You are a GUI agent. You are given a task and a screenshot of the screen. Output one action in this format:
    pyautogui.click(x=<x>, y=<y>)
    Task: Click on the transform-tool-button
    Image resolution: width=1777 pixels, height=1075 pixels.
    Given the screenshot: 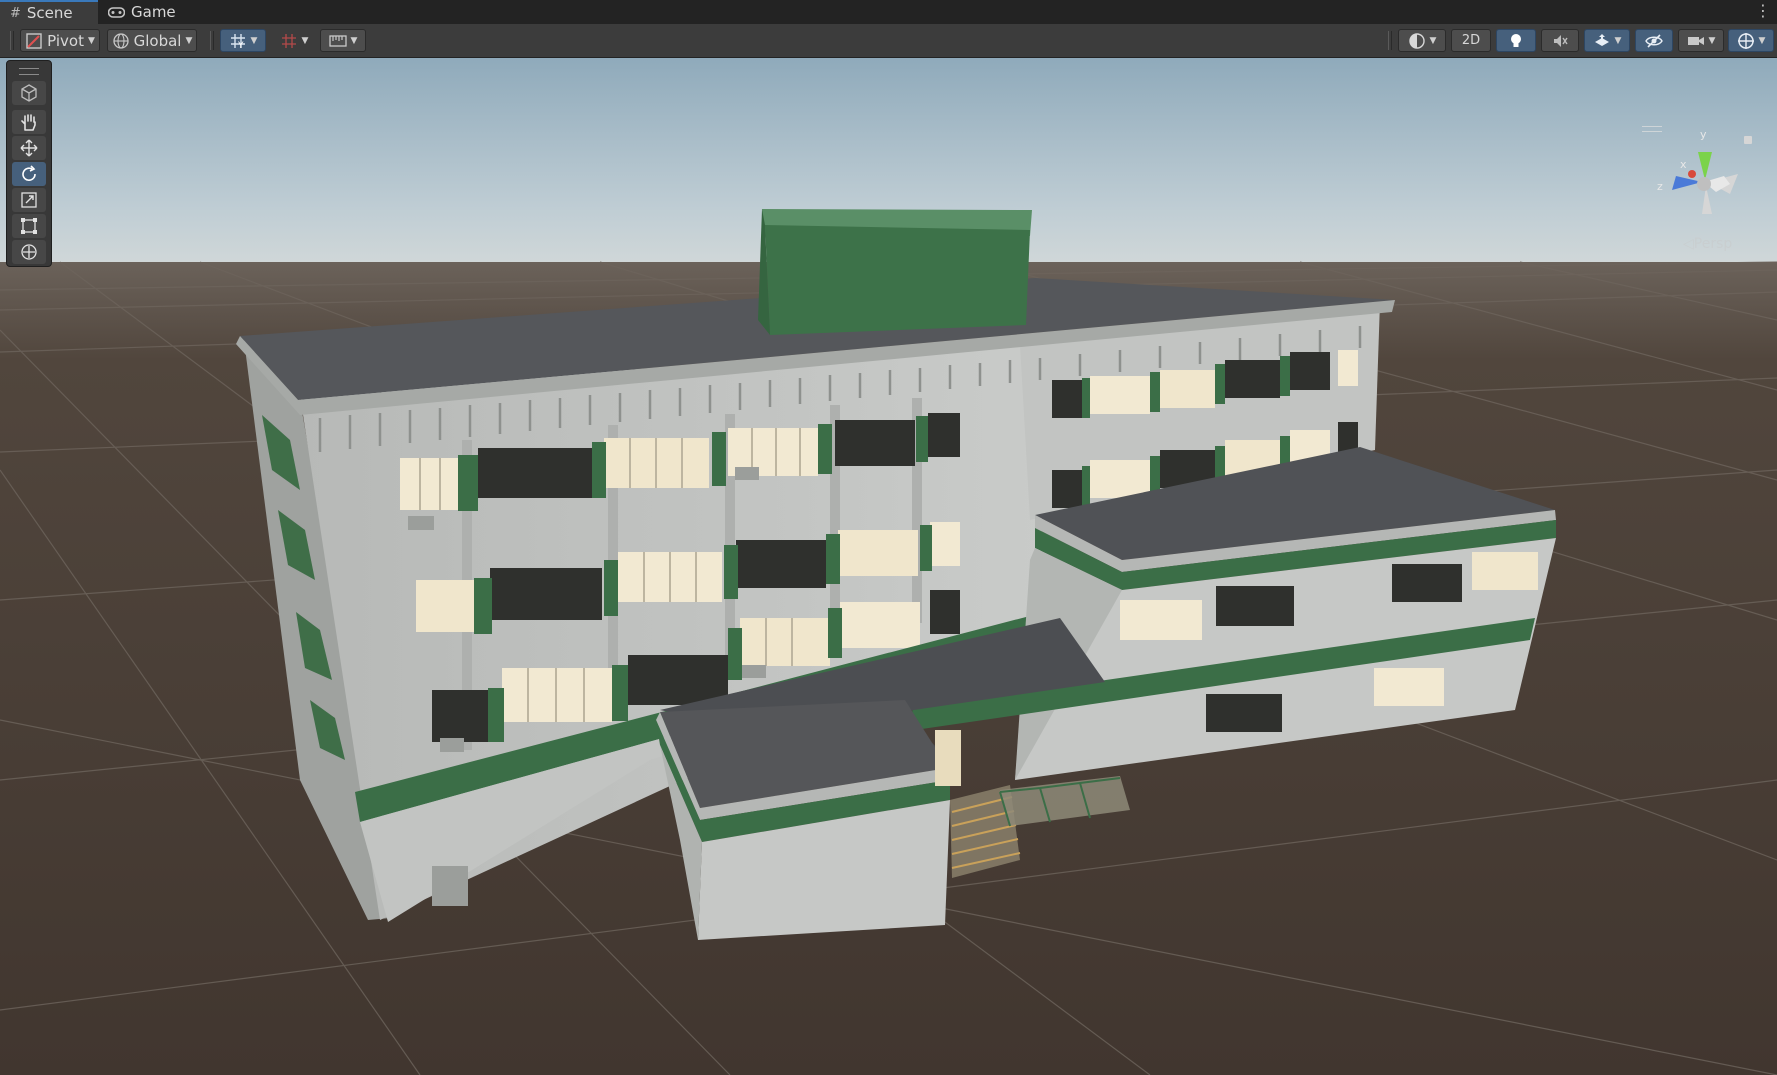 What is the action you would take?
    pyautogui.click(x=29, y=252)
    